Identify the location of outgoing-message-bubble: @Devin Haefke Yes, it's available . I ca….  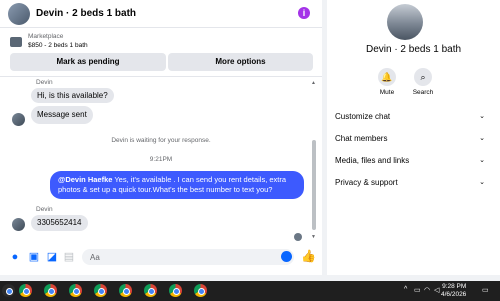
(177, 185).